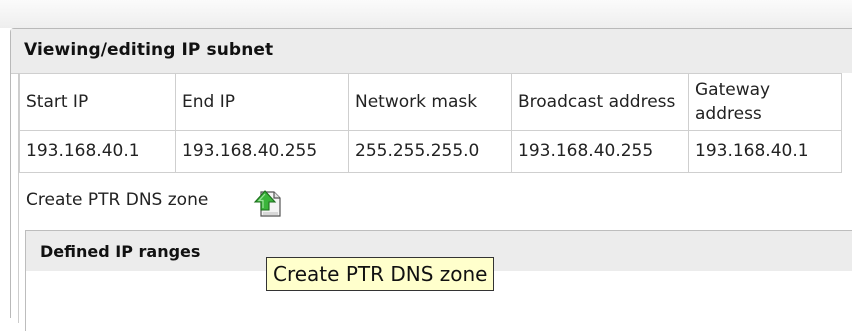 This screenshot has width=852, height=331. What do you see at coordinates (765, 102) in the screenshot?
I see `header-gateway-address: Gateway address` at bounding box center [765, 102].